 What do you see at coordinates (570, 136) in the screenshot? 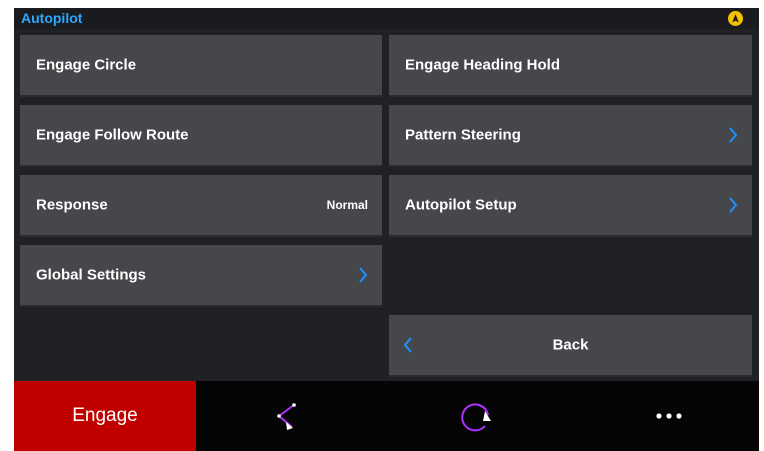
I see `pattern-steering-button: Pattern Steering` at bounding box center [570, 136].